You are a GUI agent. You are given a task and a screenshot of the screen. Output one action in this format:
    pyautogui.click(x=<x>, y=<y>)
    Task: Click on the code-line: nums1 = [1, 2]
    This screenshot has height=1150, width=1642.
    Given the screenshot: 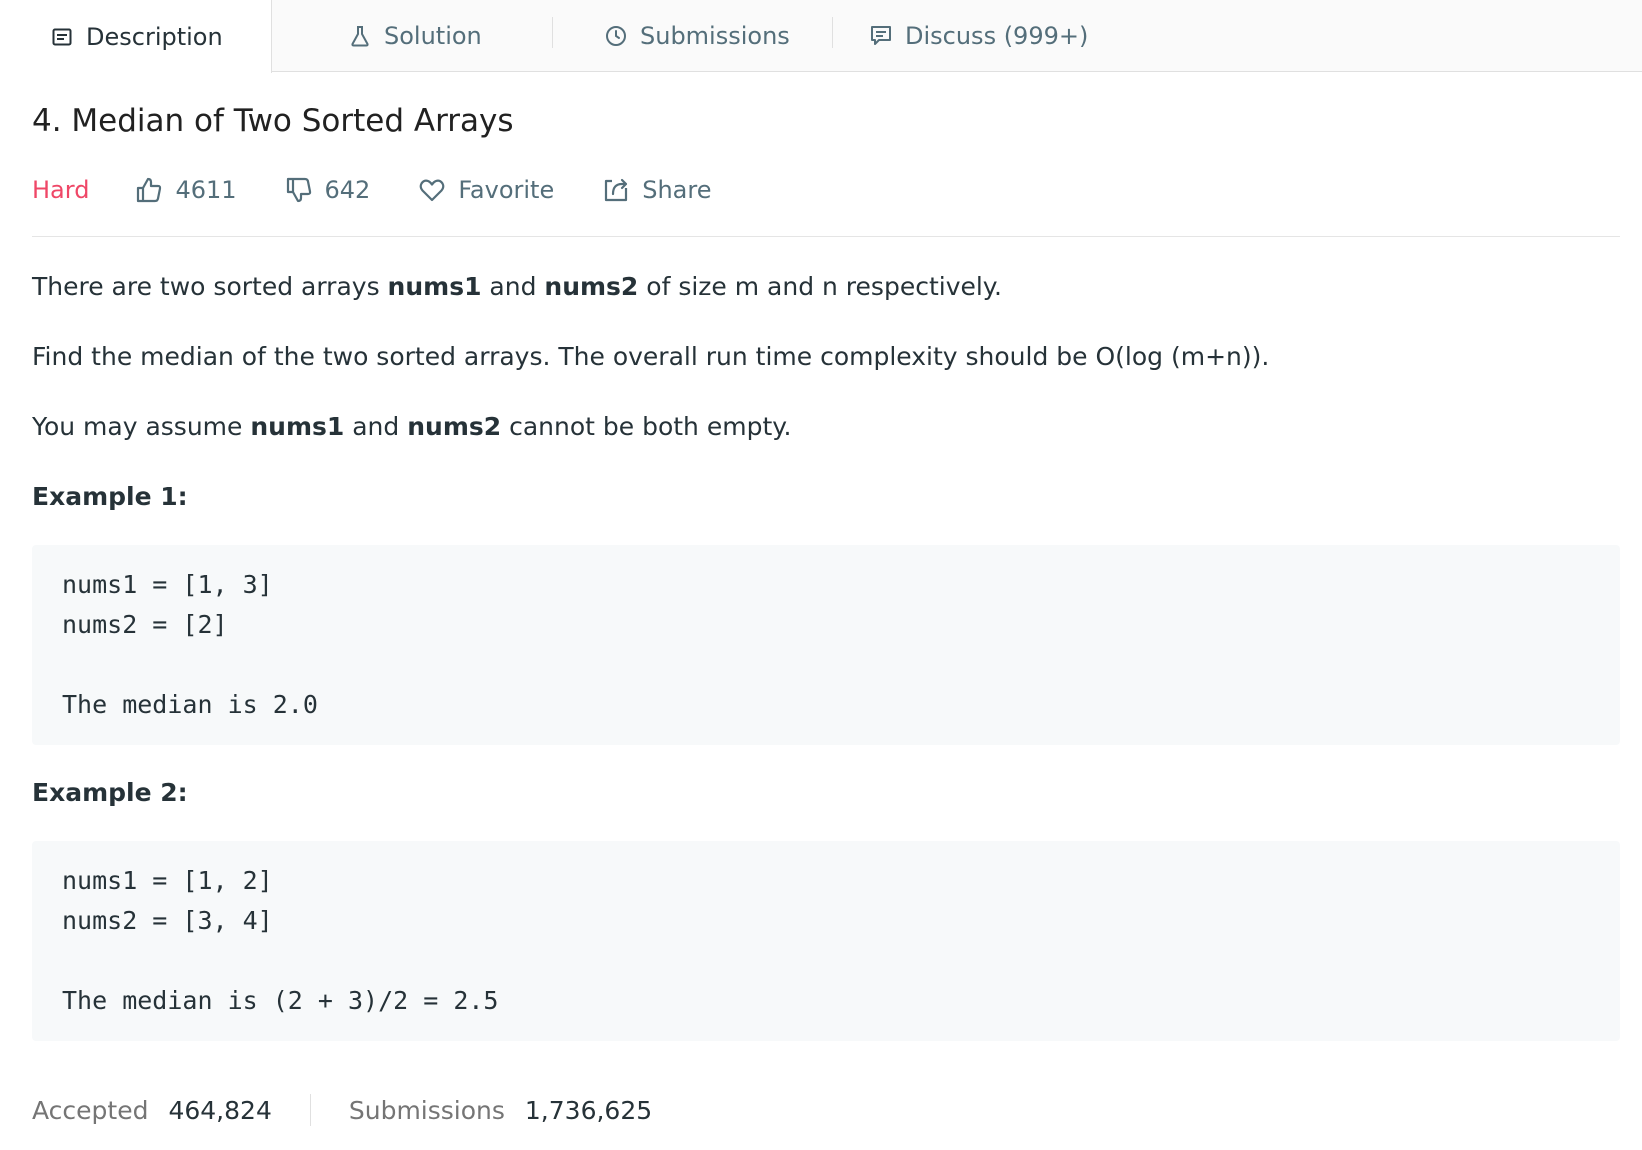 What is the action you would take?
    pyautogui.click(x=167, y=880)
    